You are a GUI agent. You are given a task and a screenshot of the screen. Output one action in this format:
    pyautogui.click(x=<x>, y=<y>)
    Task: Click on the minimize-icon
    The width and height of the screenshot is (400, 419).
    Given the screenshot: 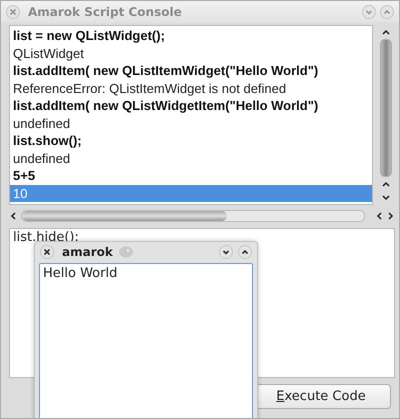 What is the action you would take?
    pyautogui.click(x=226, y=252)
    